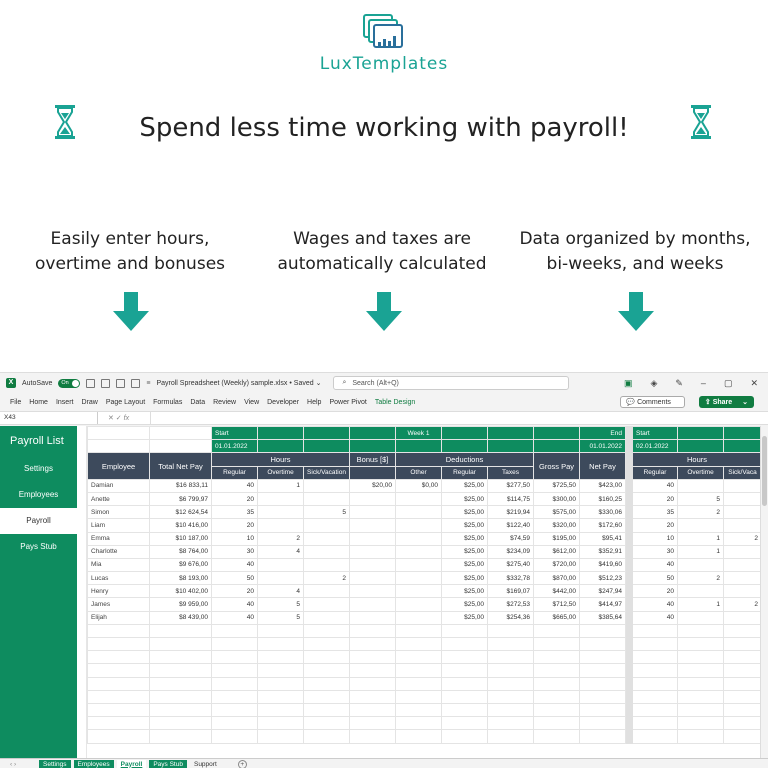 This screenshot has width=768, height=768. What do you see at coordinates (234, 512) in the screenshot?
I see `cell-reg: 35` at bounding box center [234, 512].